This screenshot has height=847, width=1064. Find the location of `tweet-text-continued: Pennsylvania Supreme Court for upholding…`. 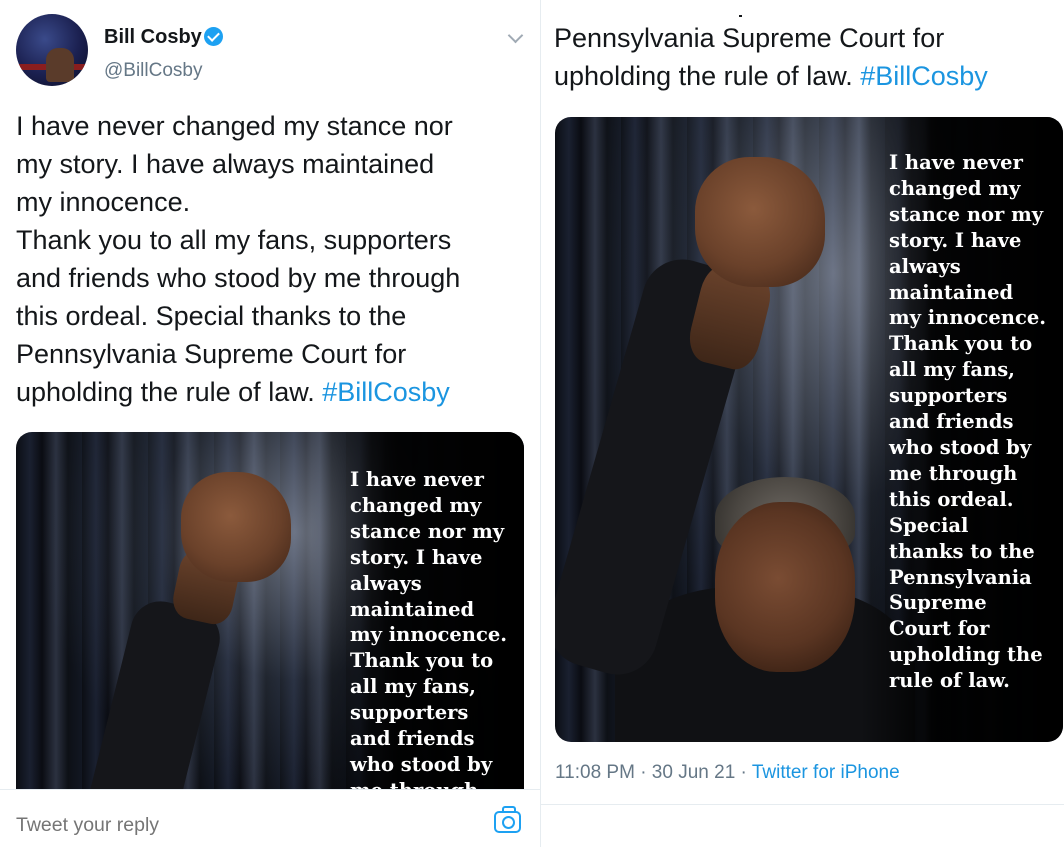

tweet-text-continued: Pennsylvania Supreme Court for upholding… is located at coordinates (804, 57).